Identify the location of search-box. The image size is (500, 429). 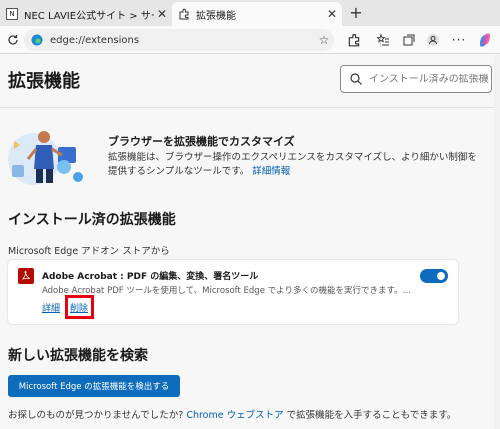
(416, 79).